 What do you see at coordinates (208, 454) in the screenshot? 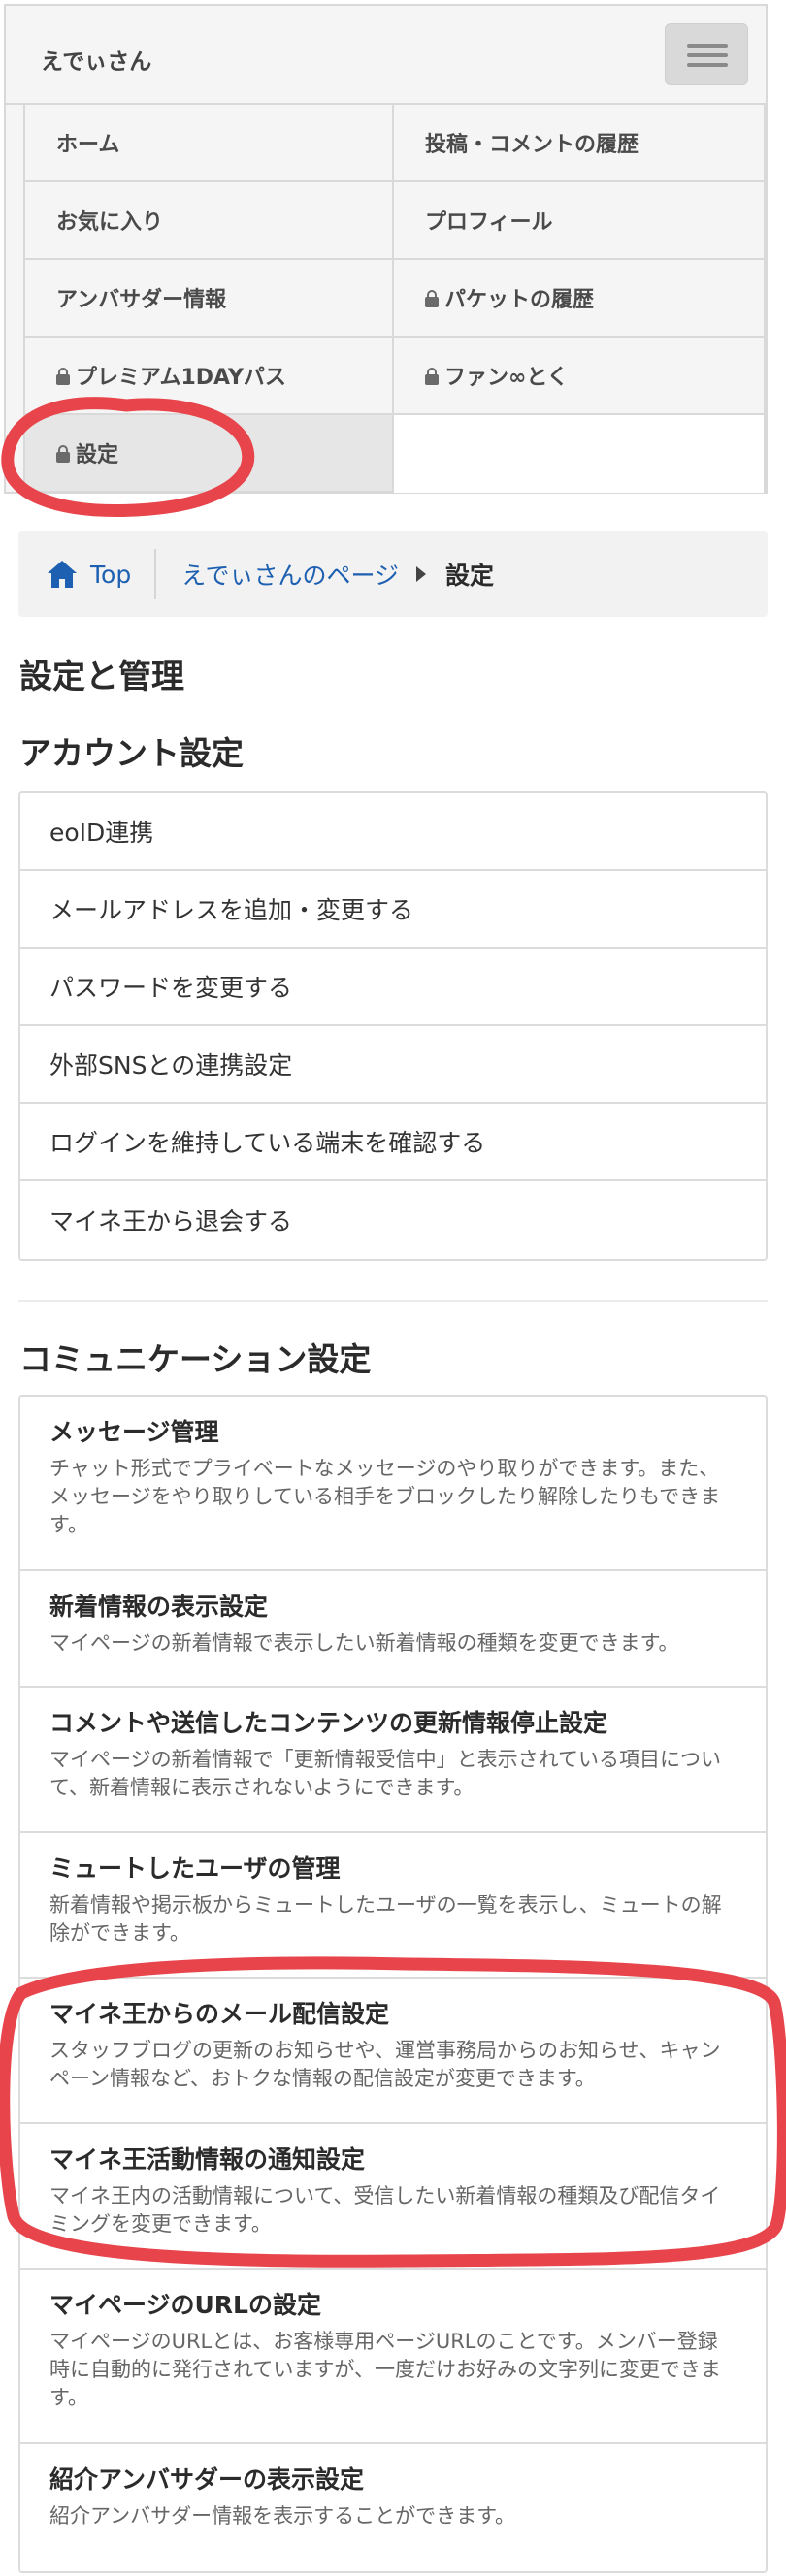
I see `menu-item-settings: 設定` at bounding box center [208, 454].